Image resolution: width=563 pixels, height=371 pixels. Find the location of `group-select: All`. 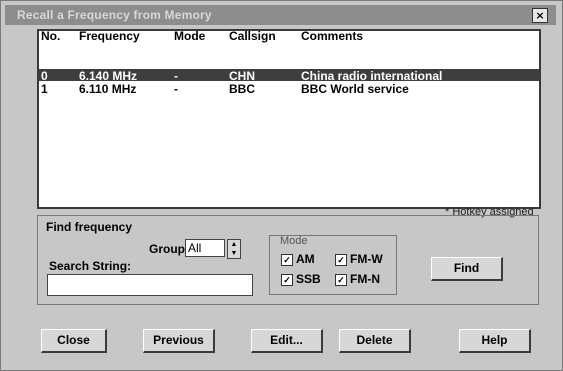

group-select: All is located at coordinates (205, 248).